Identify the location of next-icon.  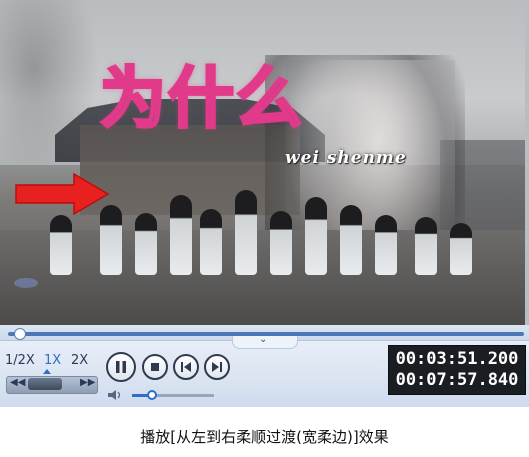
(217, 367).